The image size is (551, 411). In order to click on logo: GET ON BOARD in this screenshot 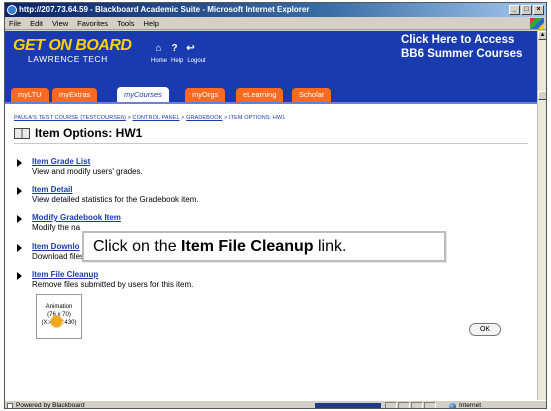, I will do `click(72, 46)`.